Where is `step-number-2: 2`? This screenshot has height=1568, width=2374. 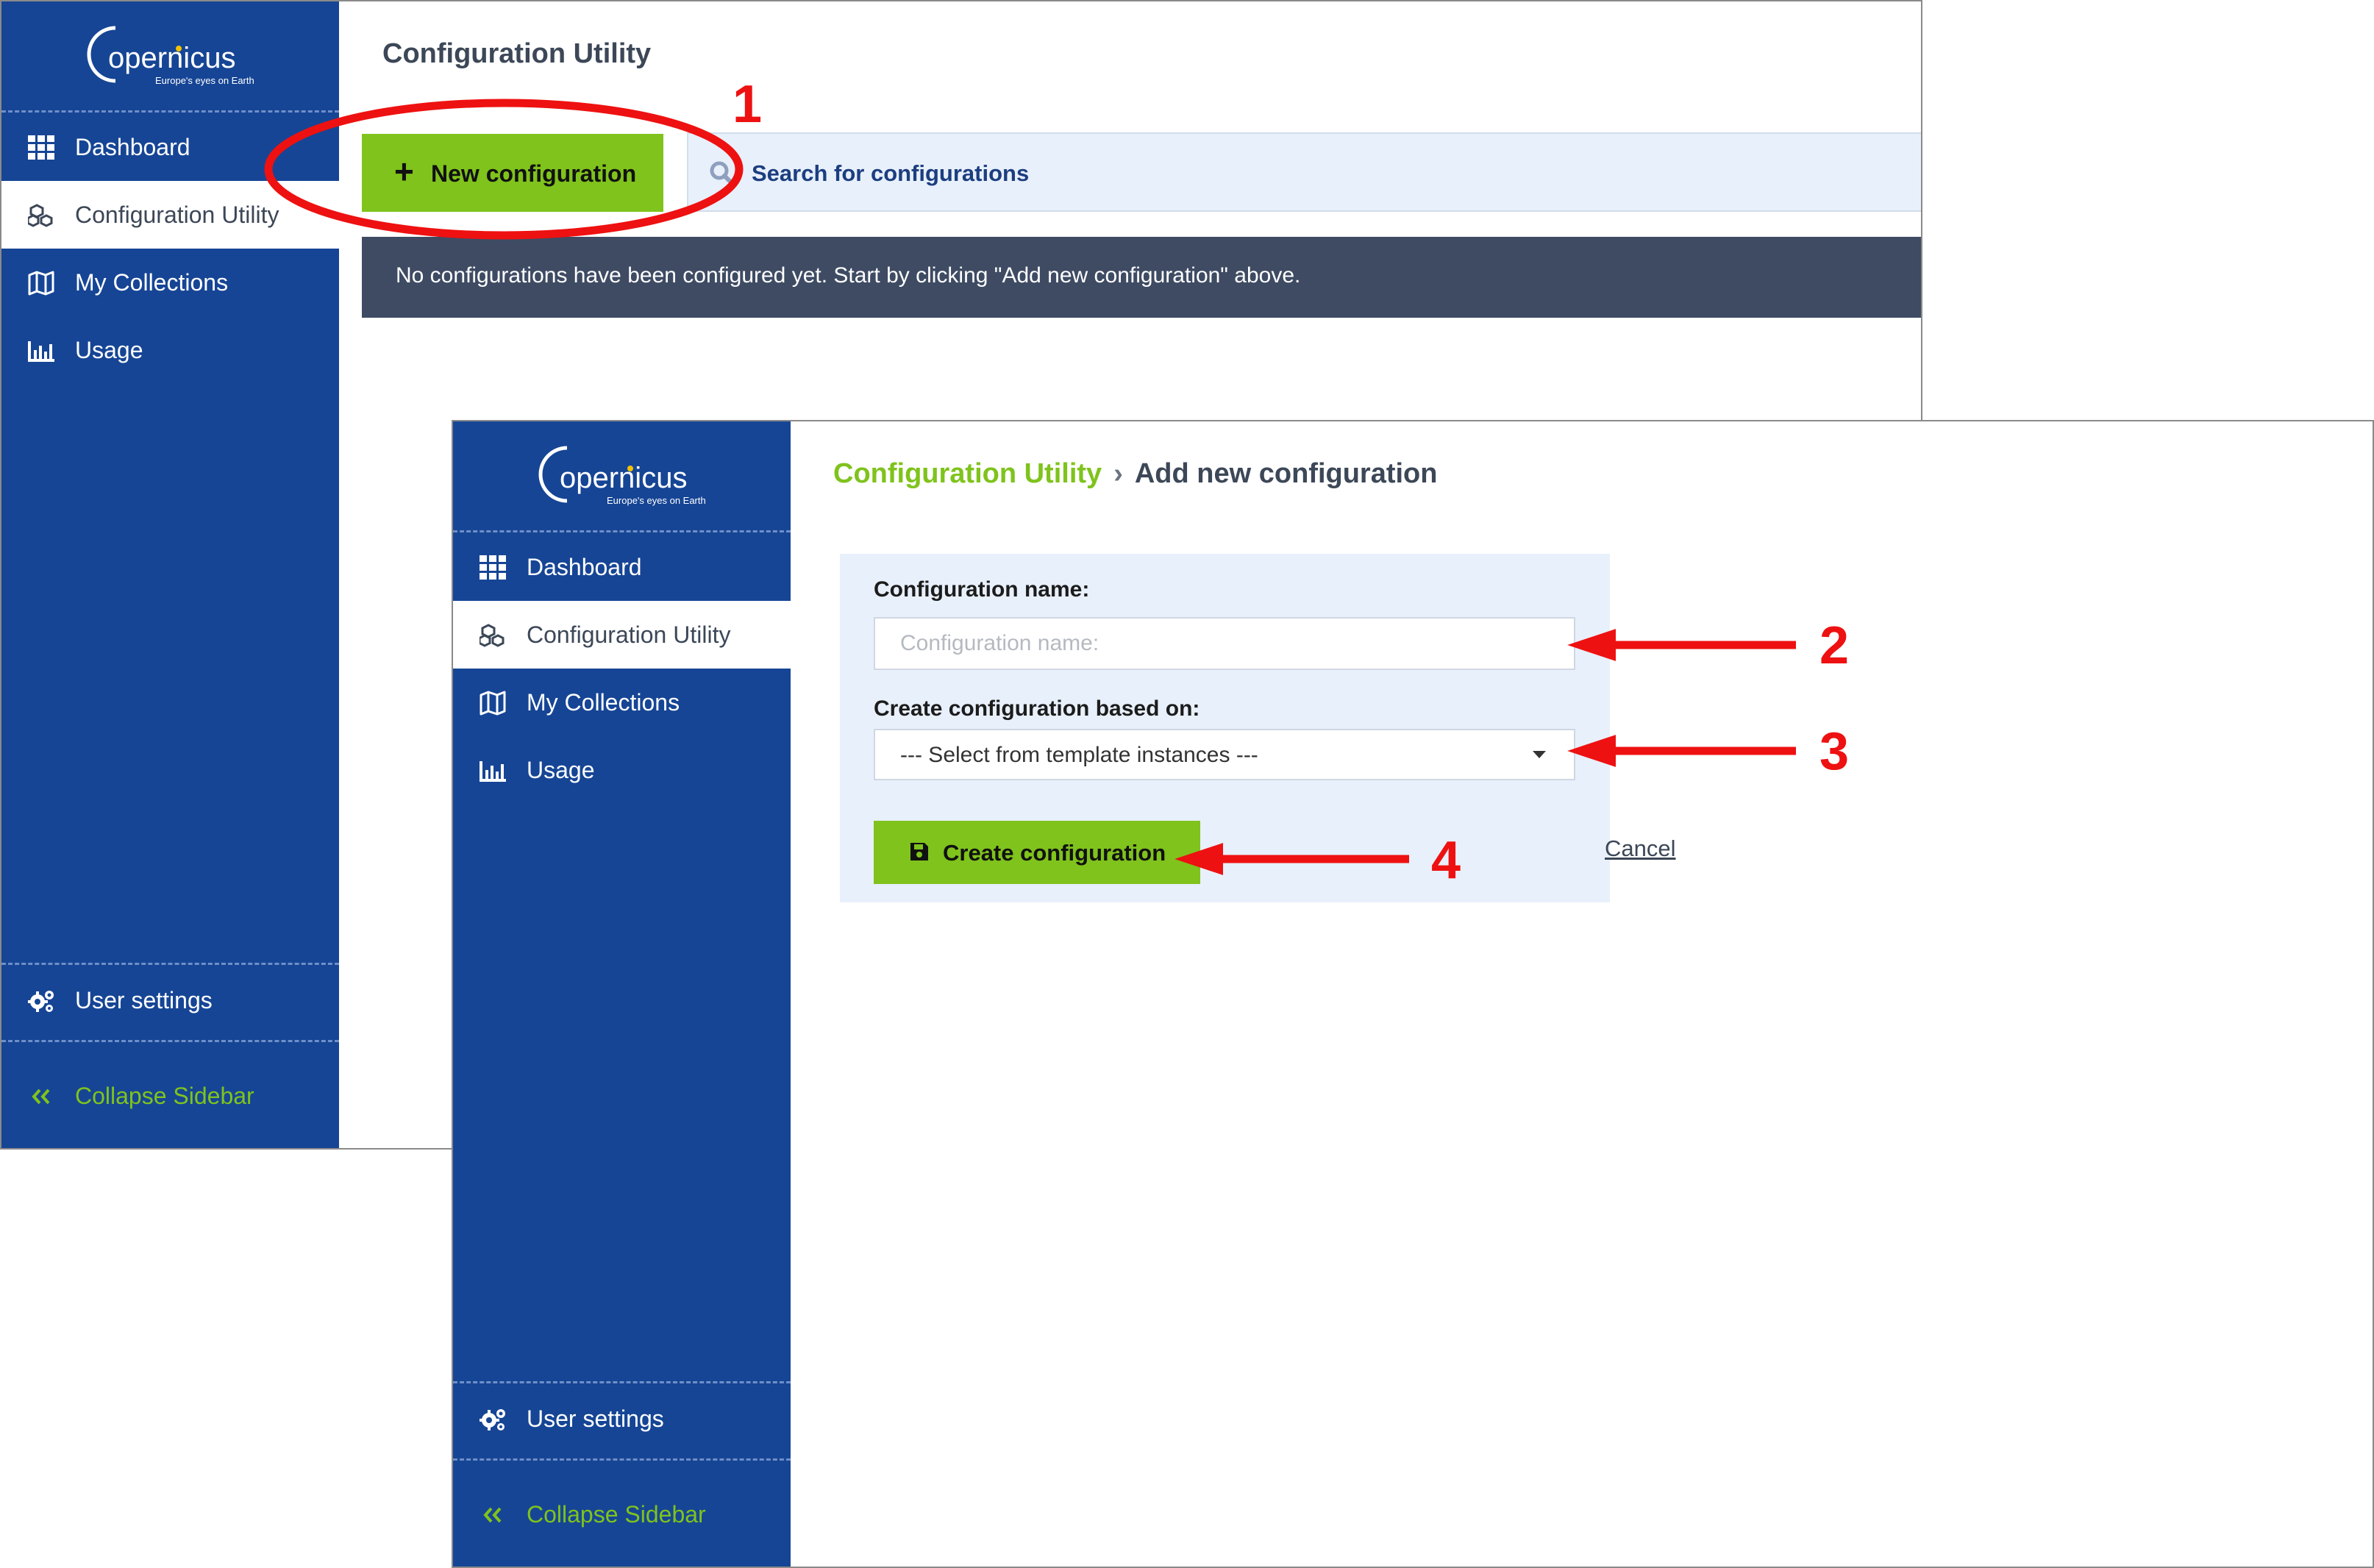
step-number-2: 2 is located at coordinates (1834, 645).